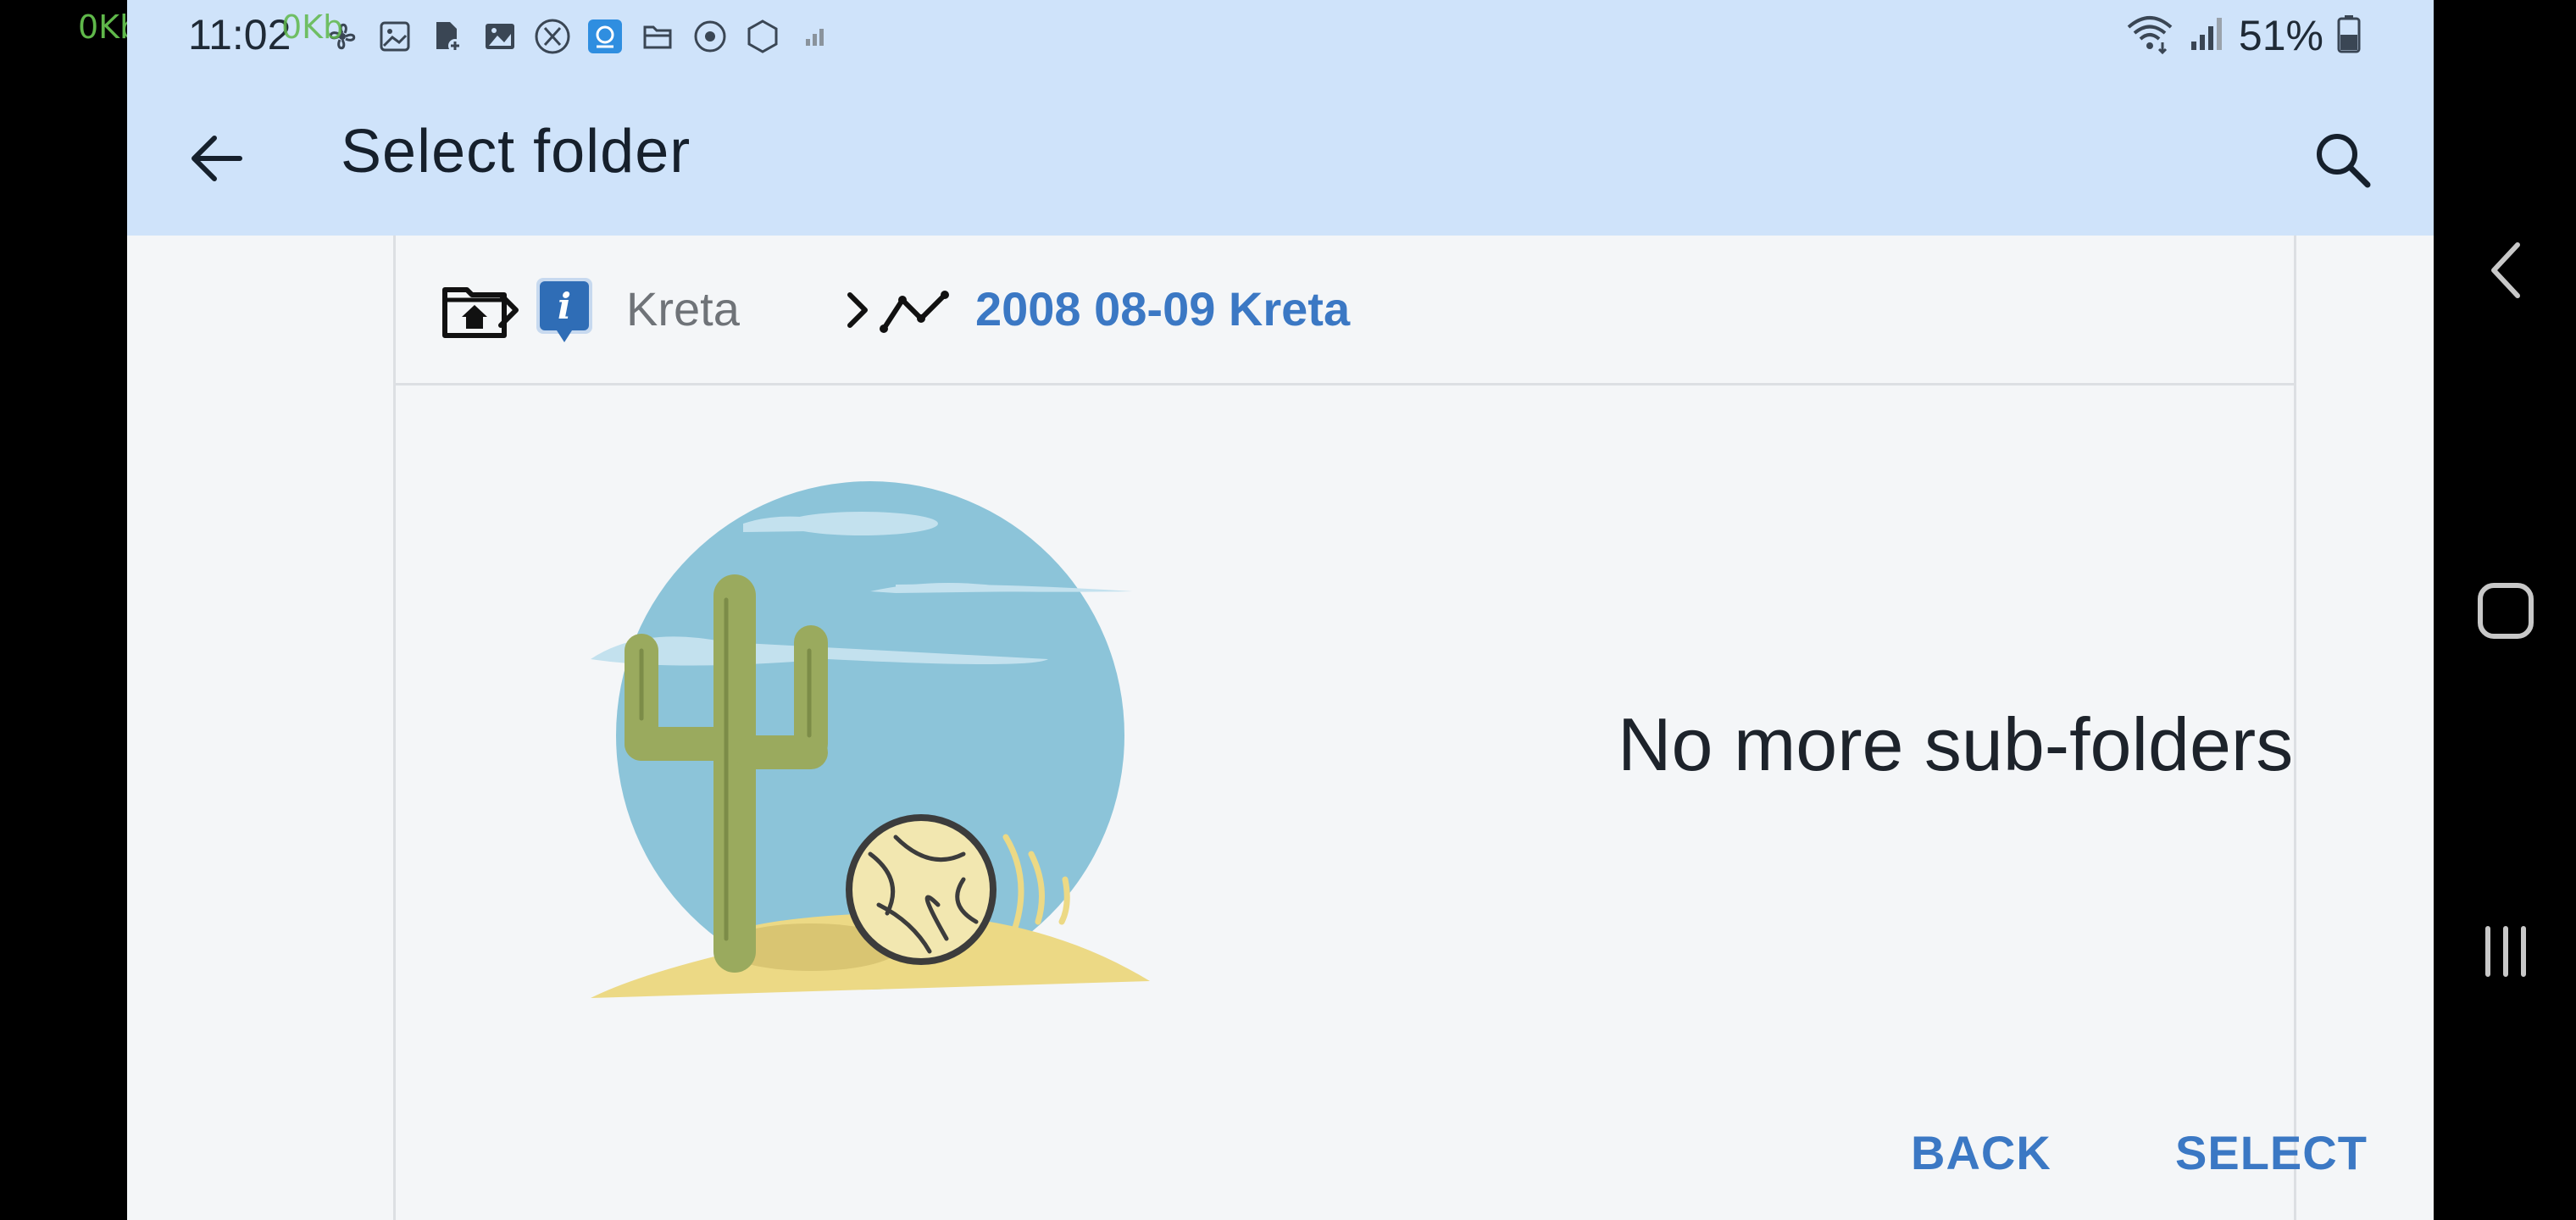  I want to click on x-icon, so click(552, 36).